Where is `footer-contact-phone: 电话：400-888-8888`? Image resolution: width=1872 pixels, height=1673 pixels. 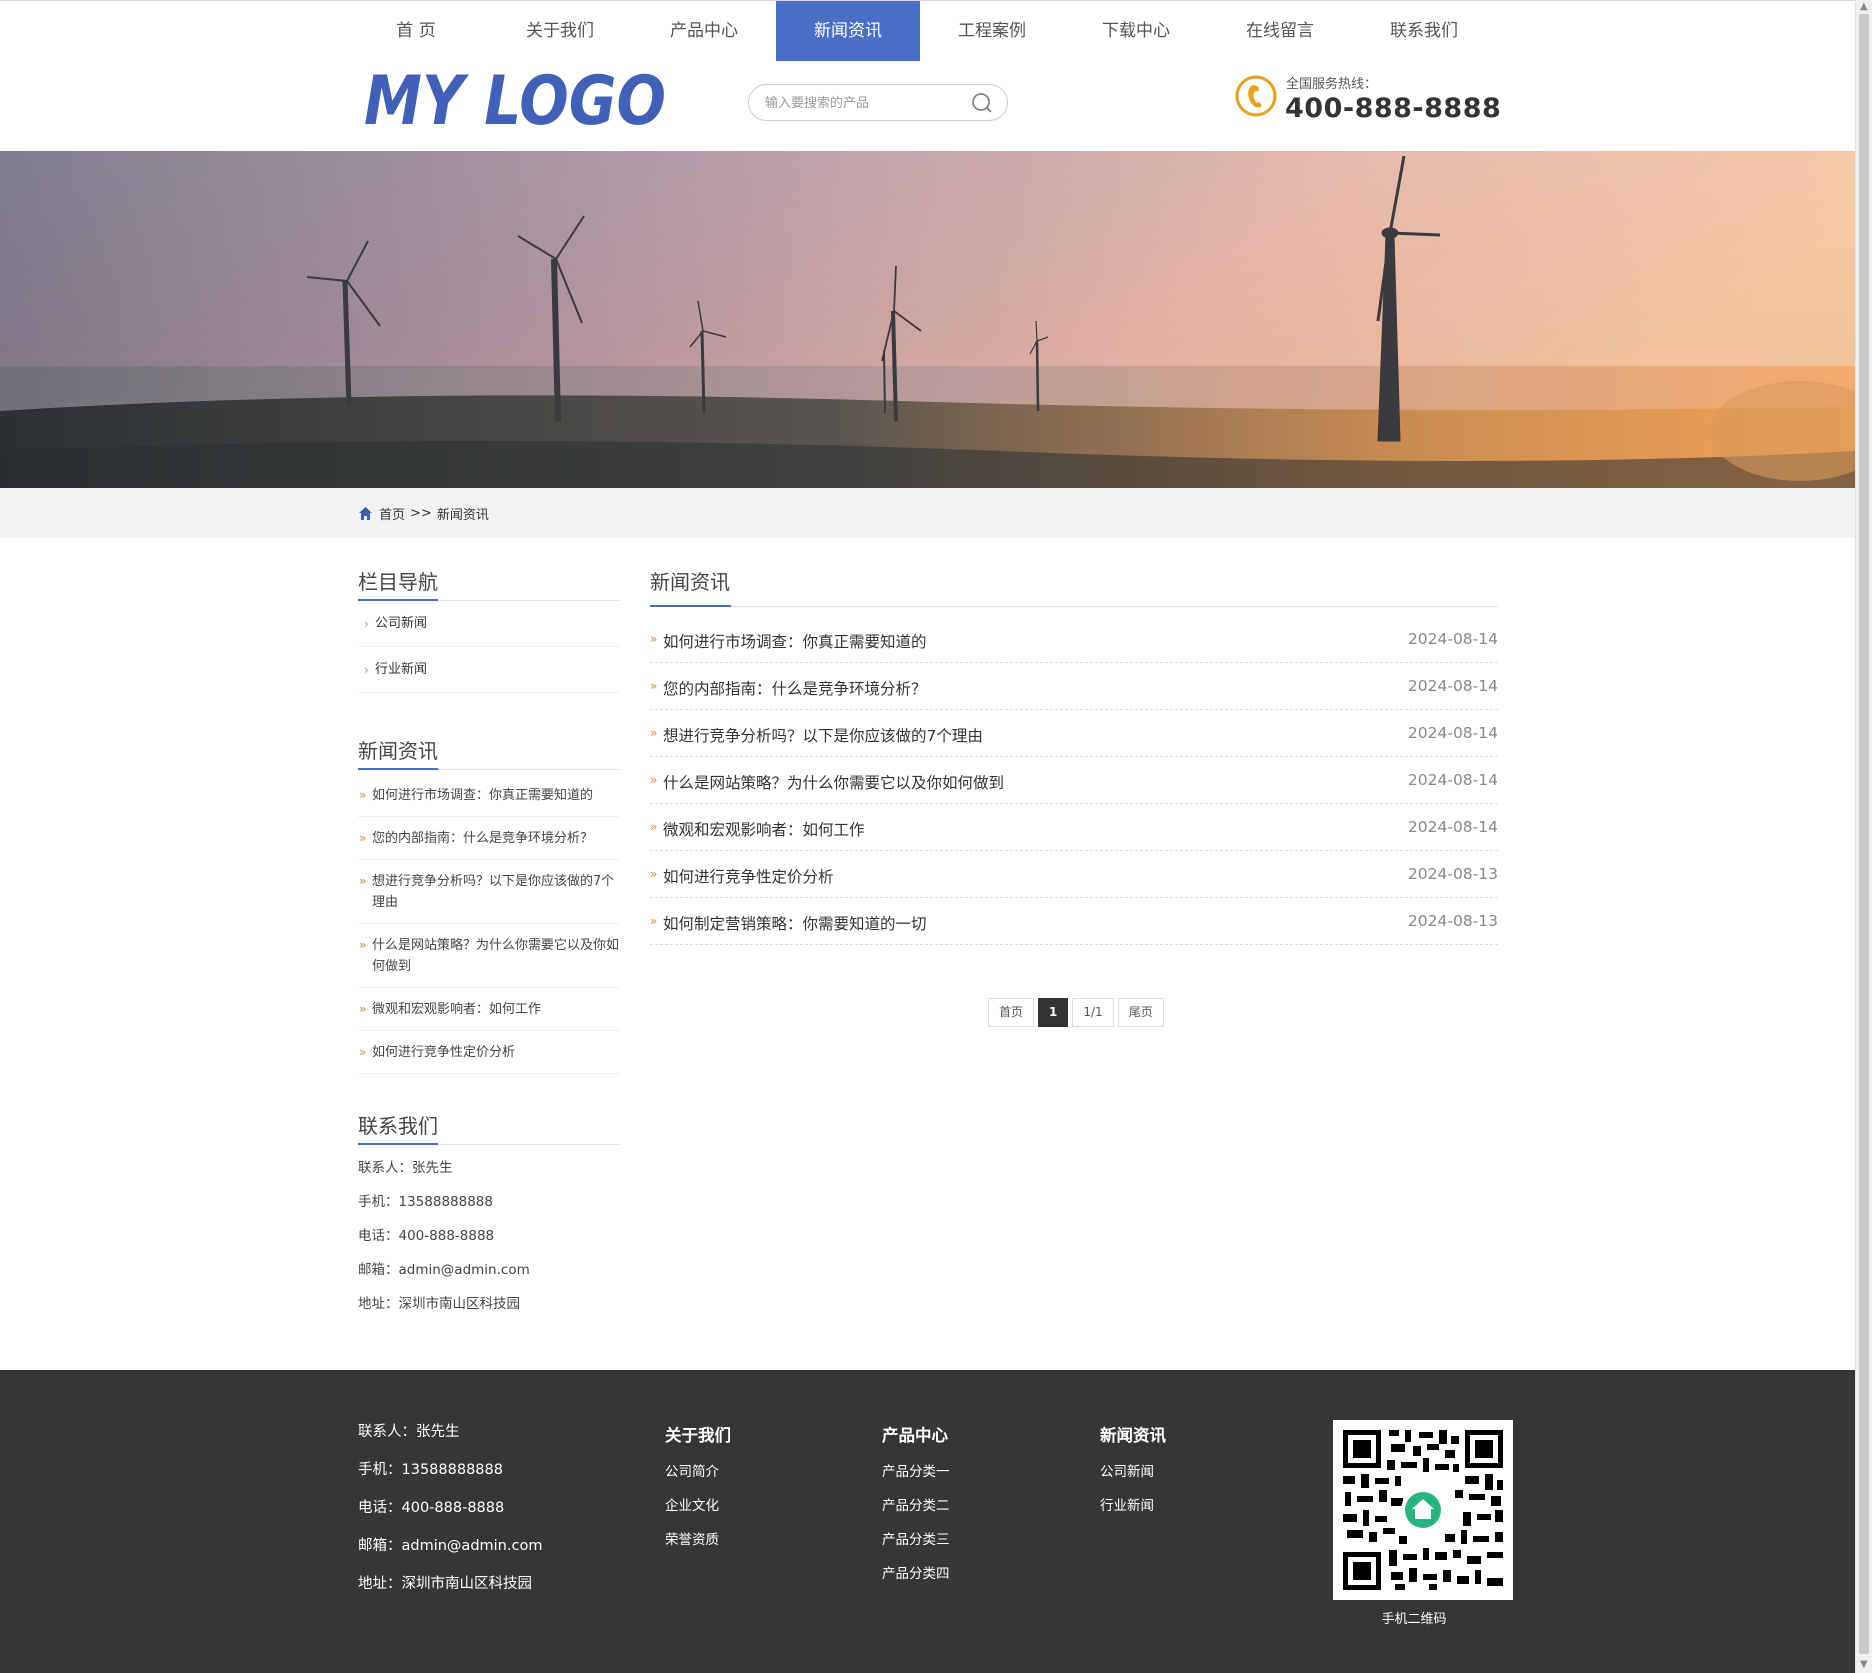 footer-contact-phone: 电话：400-888-8888 is located at coordinates (431, 1508).